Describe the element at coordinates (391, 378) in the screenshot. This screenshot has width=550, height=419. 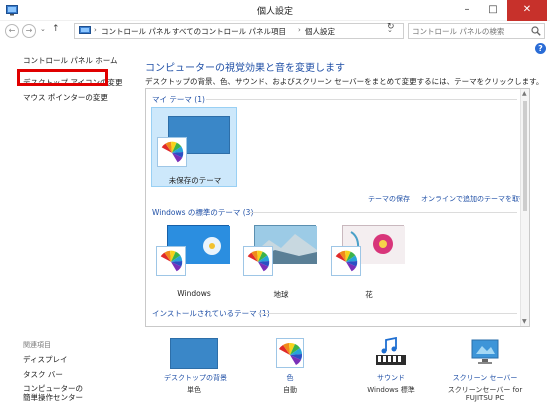
I see `sound-label: サウンド` at that location.